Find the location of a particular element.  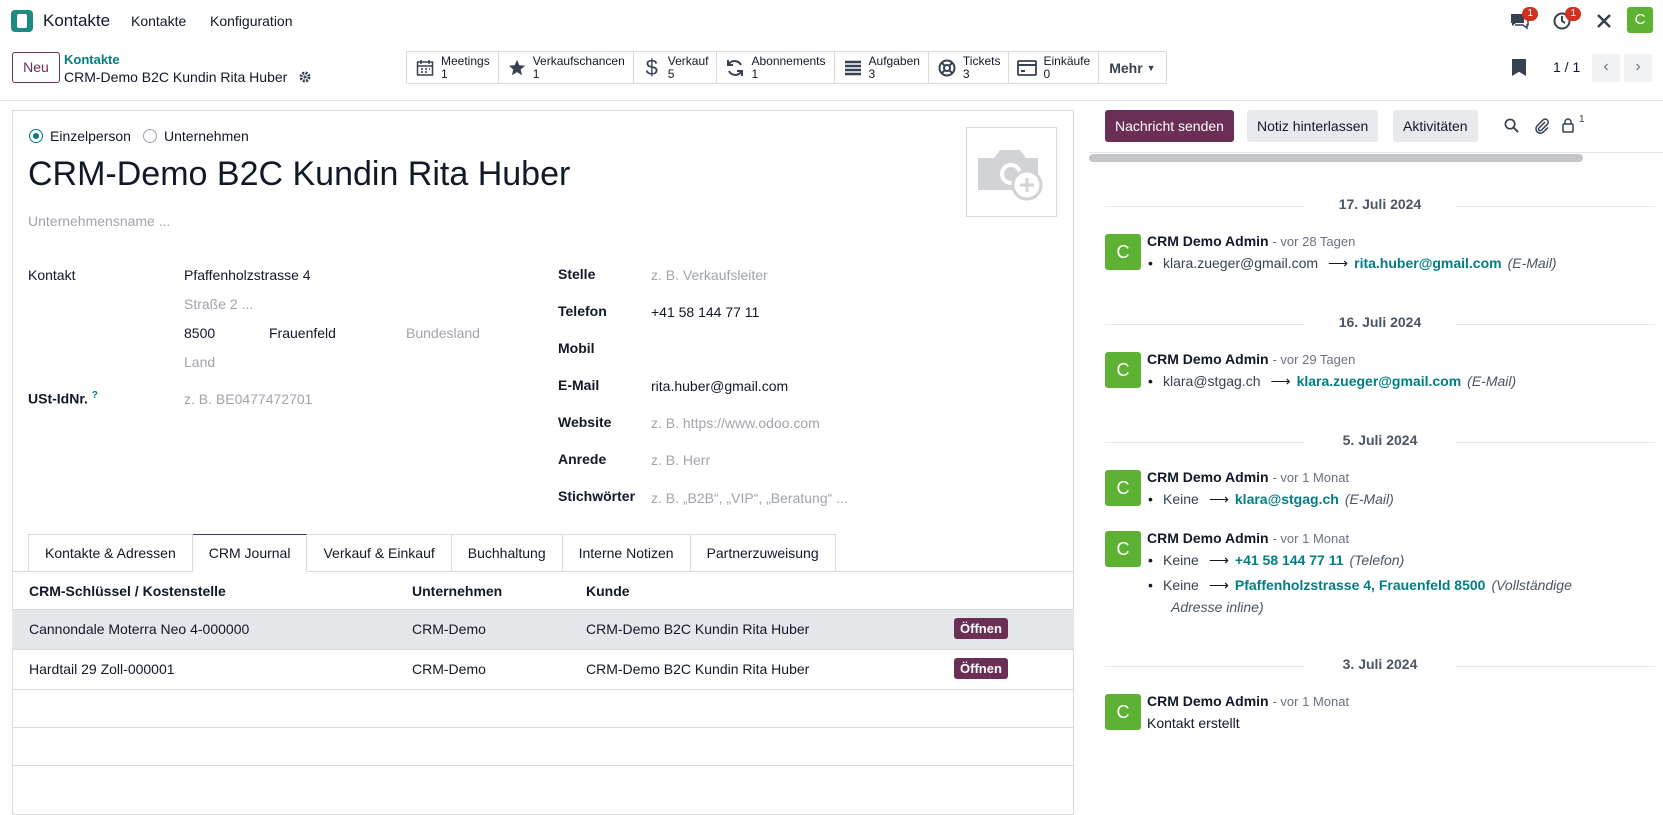

smart-button-sales: $ Verkauf 5 is located at coordinates (676, 67).